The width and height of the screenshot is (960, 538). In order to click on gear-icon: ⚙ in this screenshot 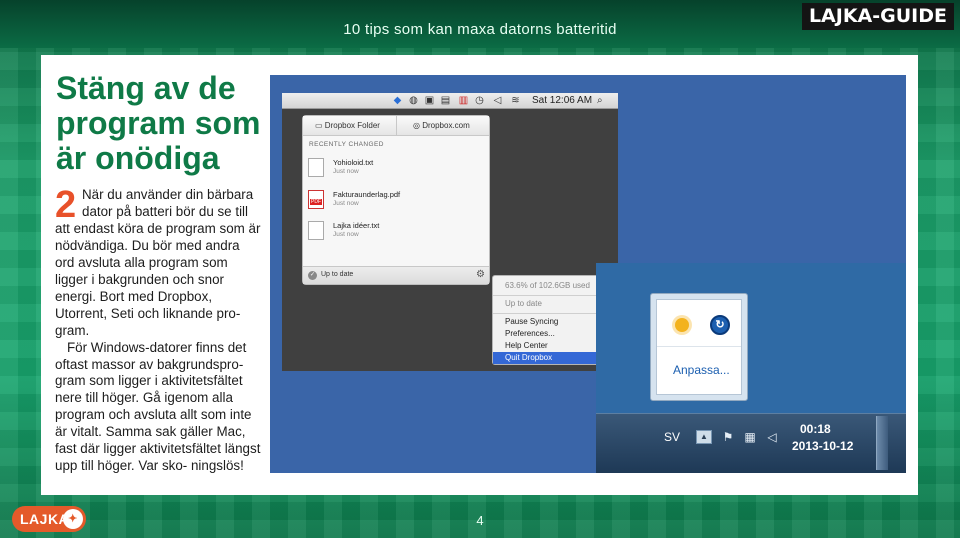, I will do `click(480, 274)`.